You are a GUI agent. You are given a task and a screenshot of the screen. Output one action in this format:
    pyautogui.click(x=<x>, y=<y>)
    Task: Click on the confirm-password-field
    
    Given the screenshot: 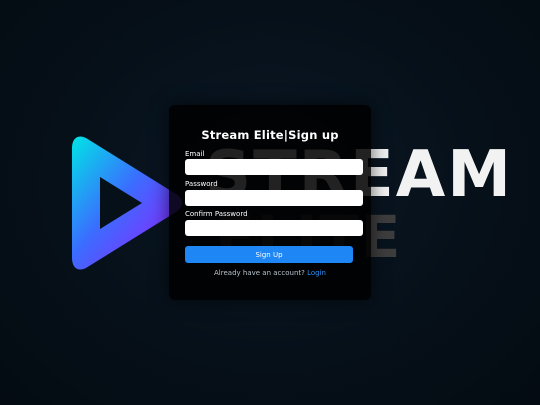 What is the action you would take?
    pyautogui.click(x=274, y=228)
    